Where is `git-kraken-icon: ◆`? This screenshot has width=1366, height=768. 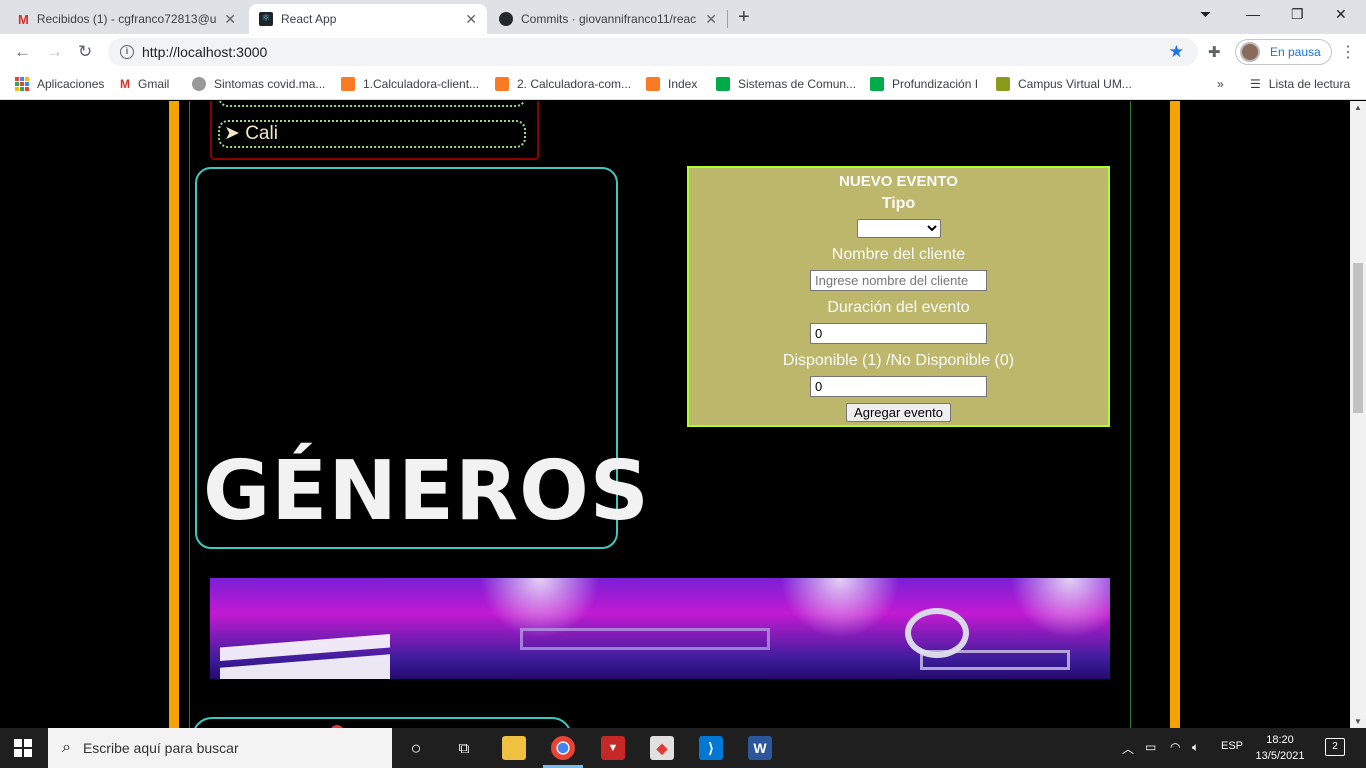 git-kraken-icon: ◆ is located at coordinates (662, 748).